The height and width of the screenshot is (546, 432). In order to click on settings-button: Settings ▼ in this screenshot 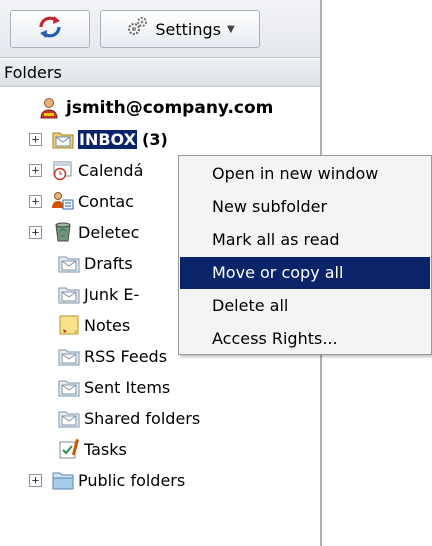, I will do `click(180, 29)`.